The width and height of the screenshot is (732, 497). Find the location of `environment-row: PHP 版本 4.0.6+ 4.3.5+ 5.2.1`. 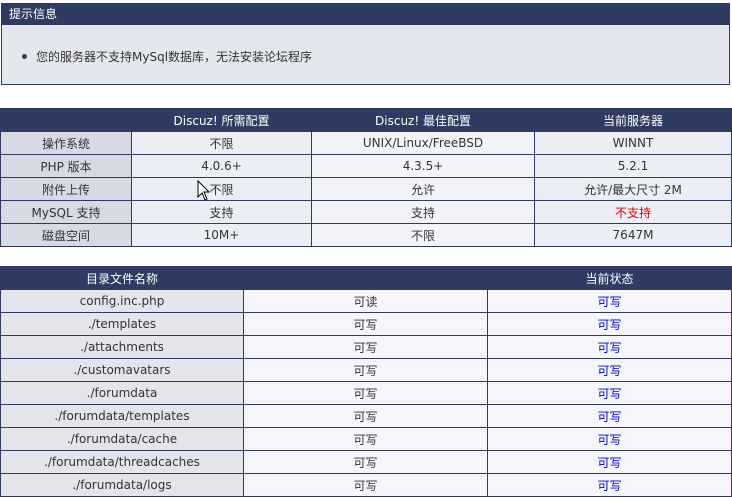

environment-row: PHP 版本 4.0.6+ 4.3.5+ 5.2.1 is located at coordinates (366, 166).